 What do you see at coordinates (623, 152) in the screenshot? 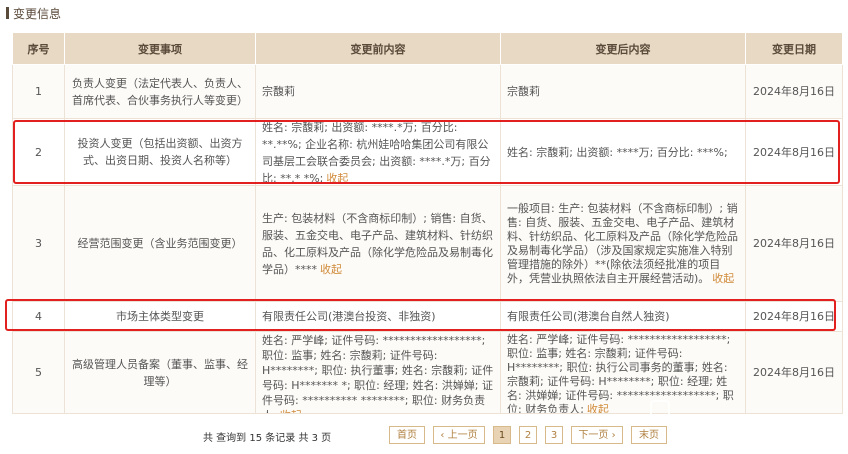
I see `row-after: 姓名: 宗馥莉; 出资额: ****万; 百分比: ***%;` at bounding box center [623, 152].